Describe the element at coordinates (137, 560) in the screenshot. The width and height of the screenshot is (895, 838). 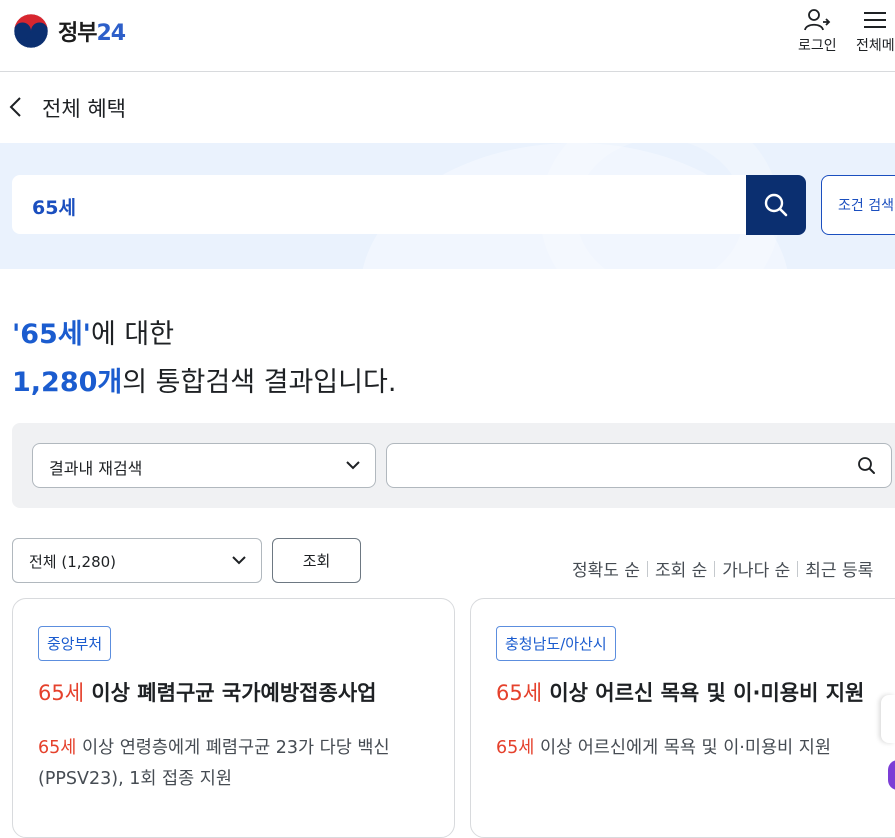
I see `category-select: 전체 (1,280)` at that location.